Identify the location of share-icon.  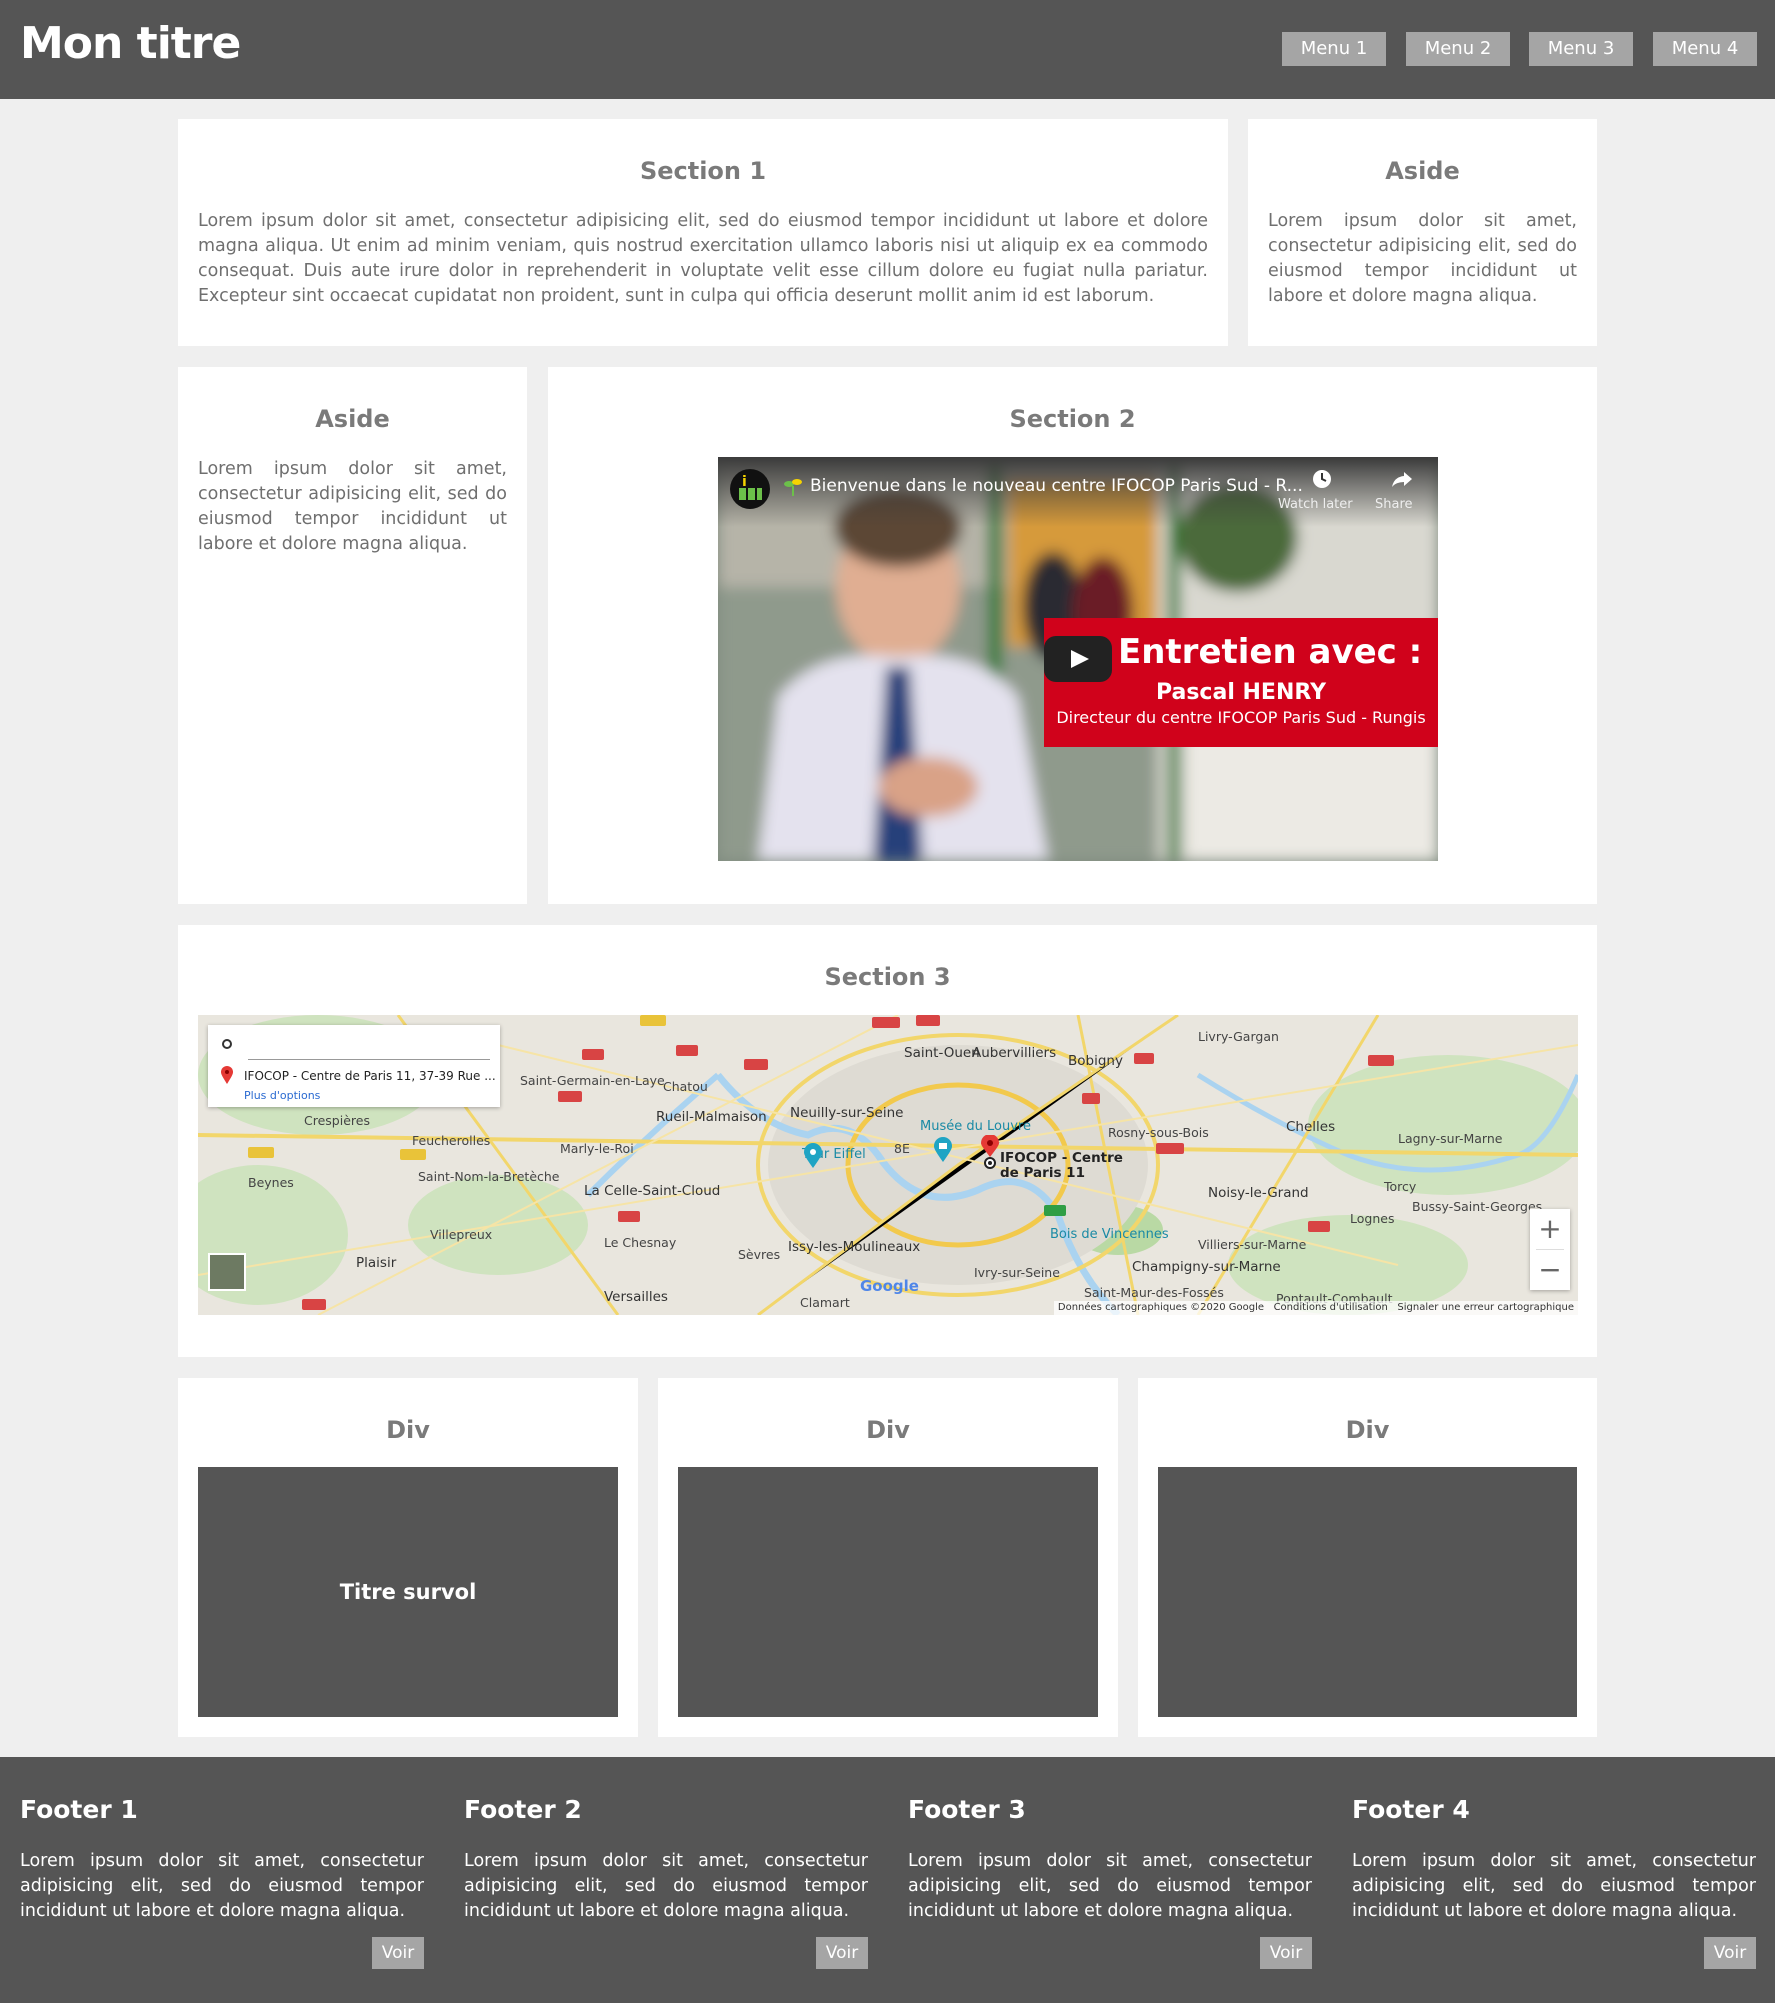
(1402, 479).